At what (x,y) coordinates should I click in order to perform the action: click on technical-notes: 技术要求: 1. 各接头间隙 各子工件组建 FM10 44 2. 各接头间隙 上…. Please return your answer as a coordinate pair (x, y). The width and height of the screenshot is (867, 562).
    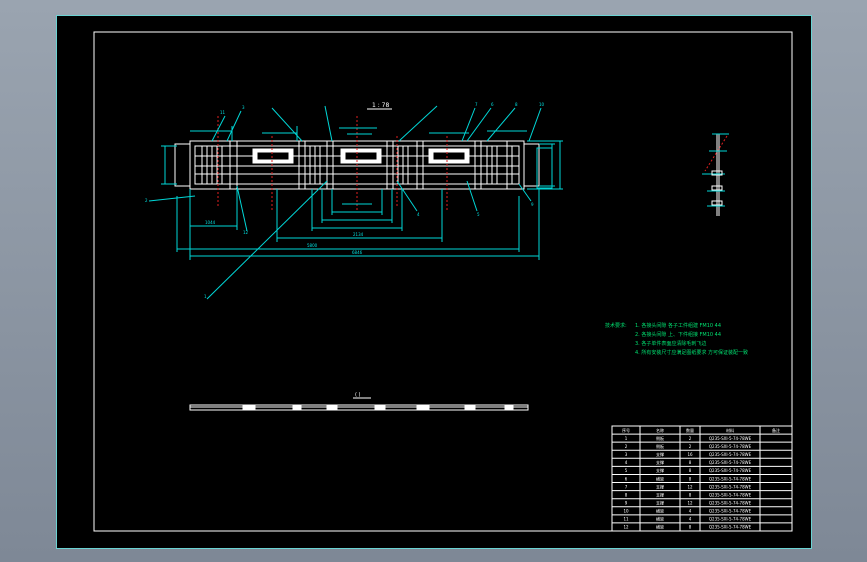
    Looking at the image, I should click on (676, 339).